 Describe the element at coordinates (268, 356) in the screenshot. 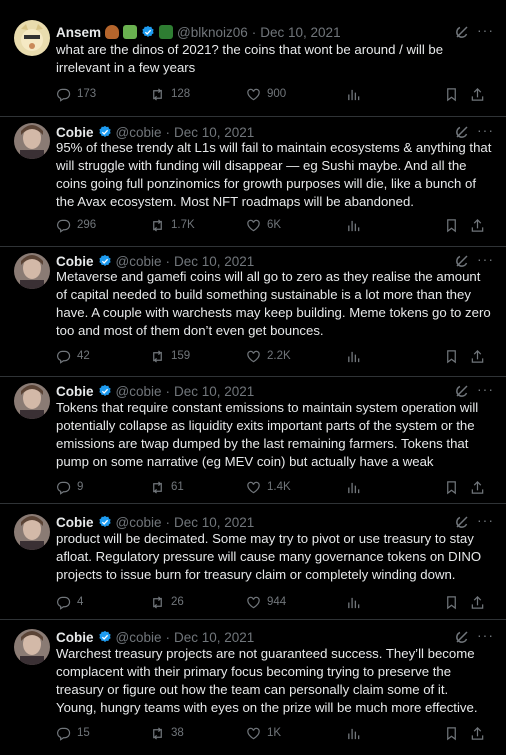

I see `like-button: 2.2K` at that location.